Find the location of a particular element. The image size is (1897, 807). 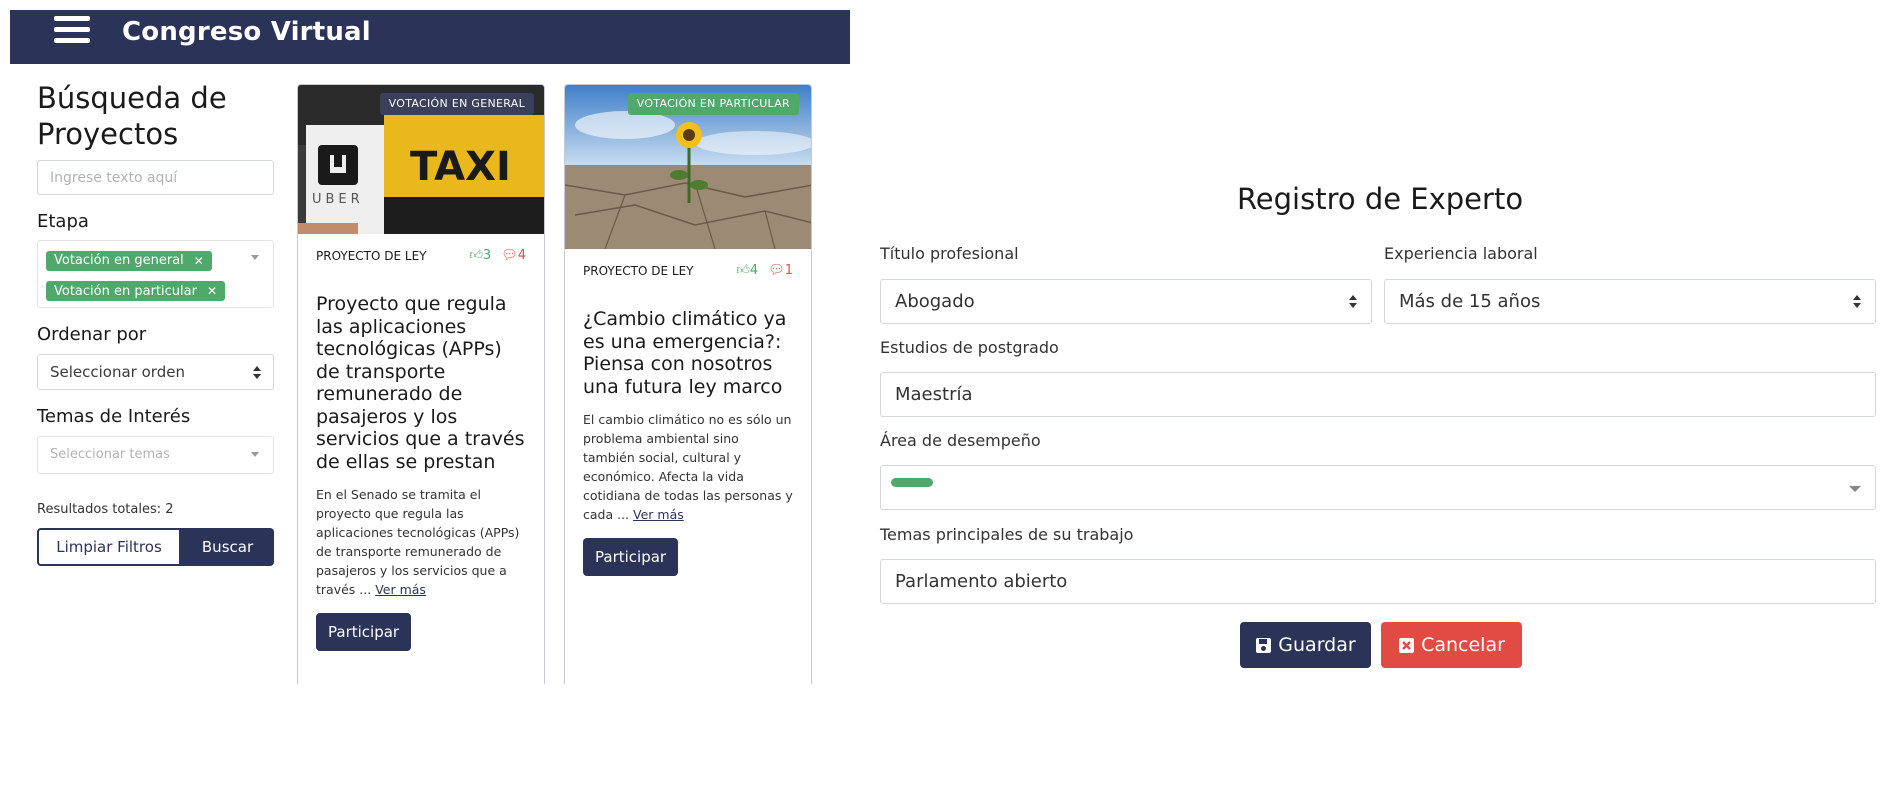

comments-value: 1 is located at coordinates (788, 270).